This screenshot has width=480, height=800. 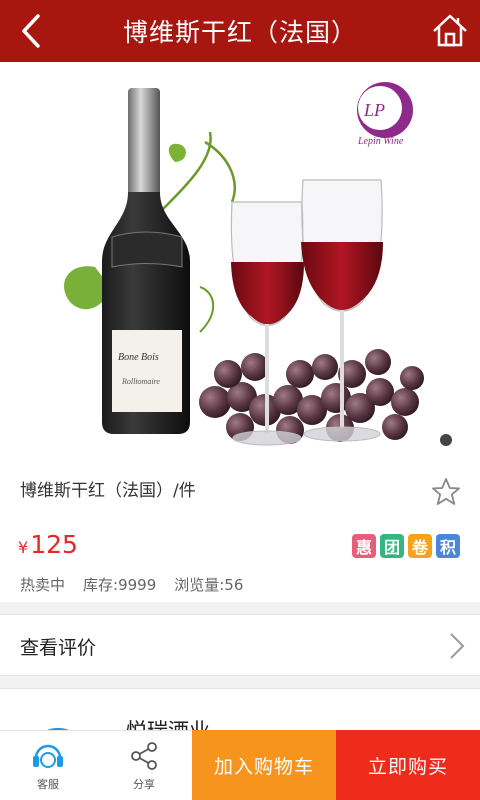 I want to click on share-icon, so click(x=144, y=756).